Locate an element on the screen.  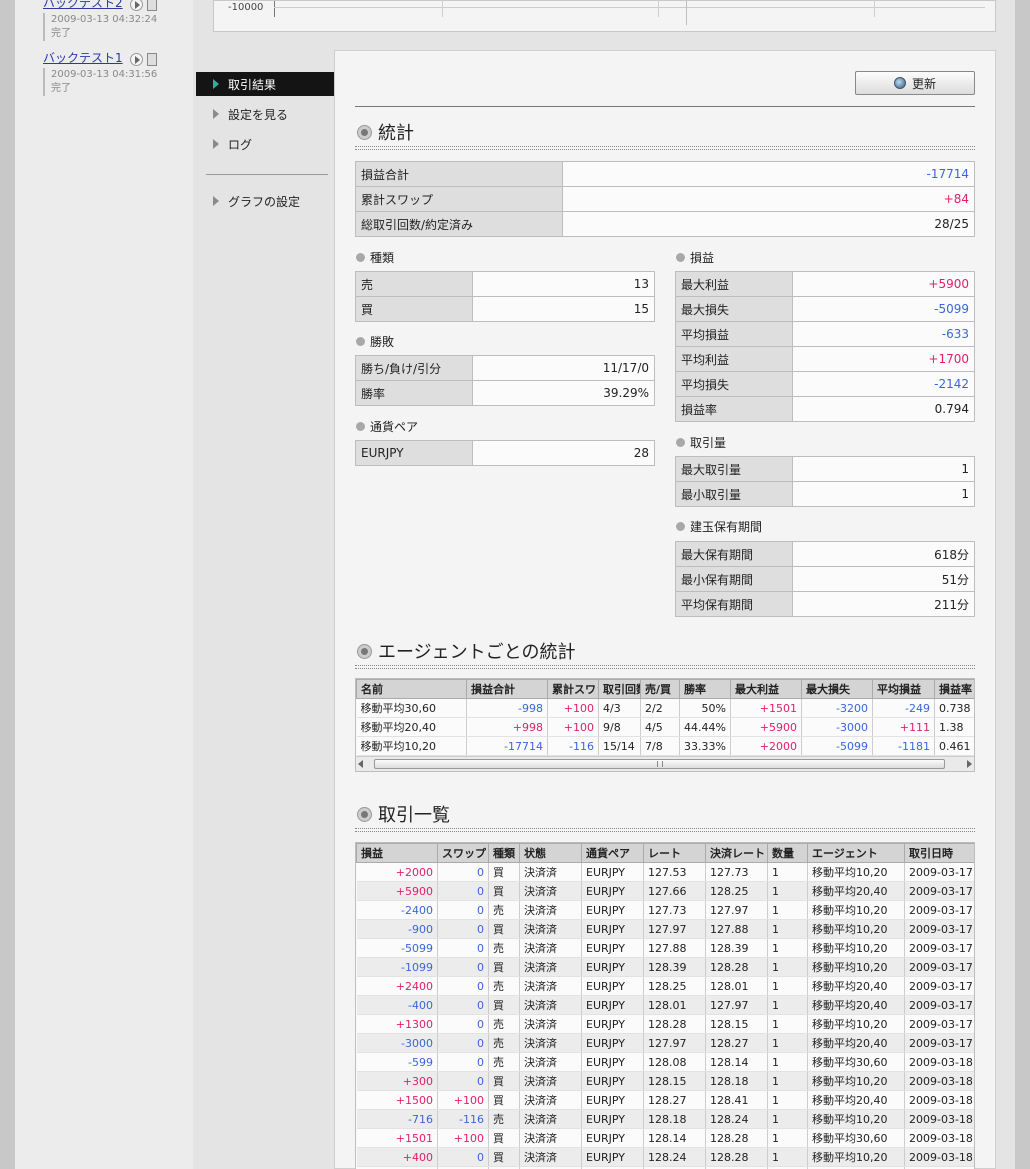
table-cell: 15/14 is located at coordinates (619, 746).